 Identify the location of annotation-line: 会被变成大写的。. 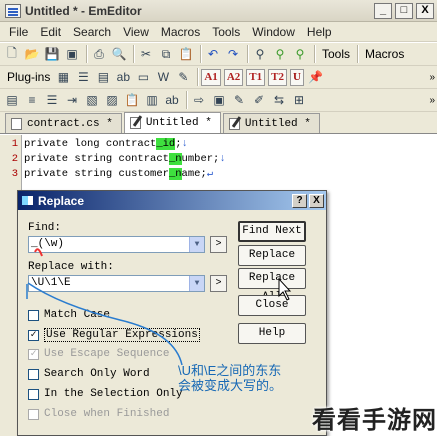
(230, 385).